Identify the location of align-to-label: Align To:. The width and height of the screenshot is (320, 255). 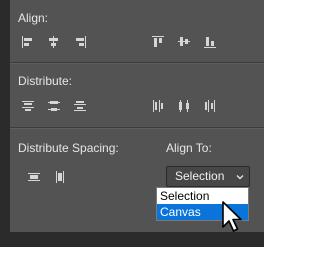
(189, 148).